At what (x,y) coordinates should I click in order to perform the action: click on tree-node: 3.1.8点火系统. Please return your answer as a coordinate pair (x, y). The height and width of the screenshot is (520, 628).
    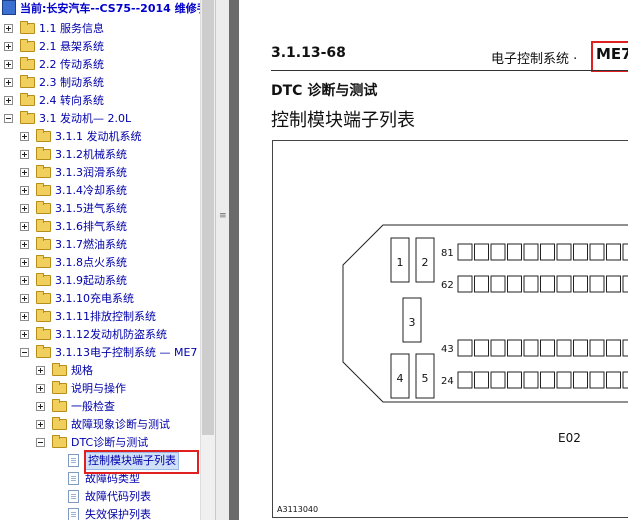
    Looking at the image, I should click on (100, 263).